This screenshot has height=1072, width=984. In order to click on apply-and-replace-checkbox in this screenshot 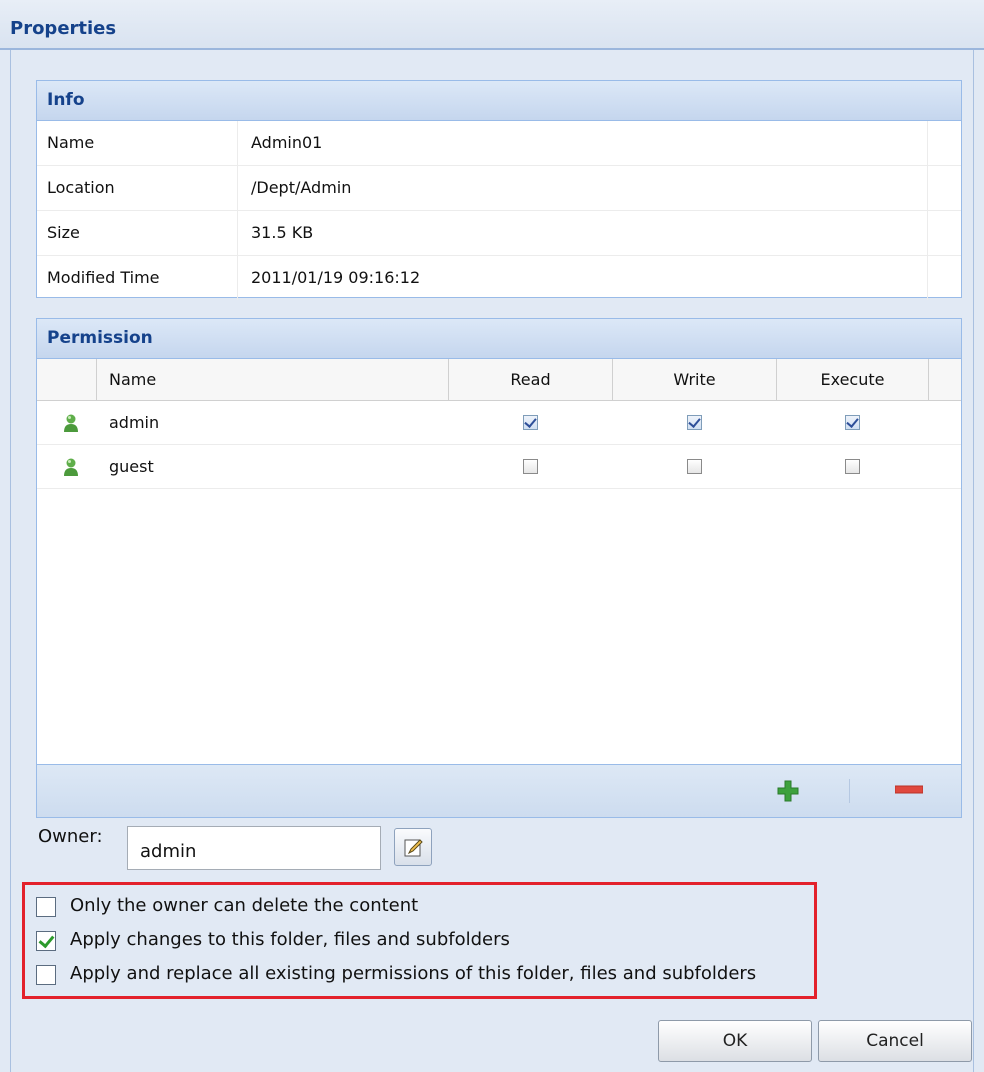, I will do `click(46, 975)`.